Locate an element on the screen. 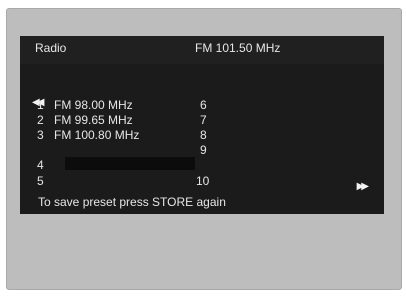  preset-number: 2 is located at coordinates (40, 120).